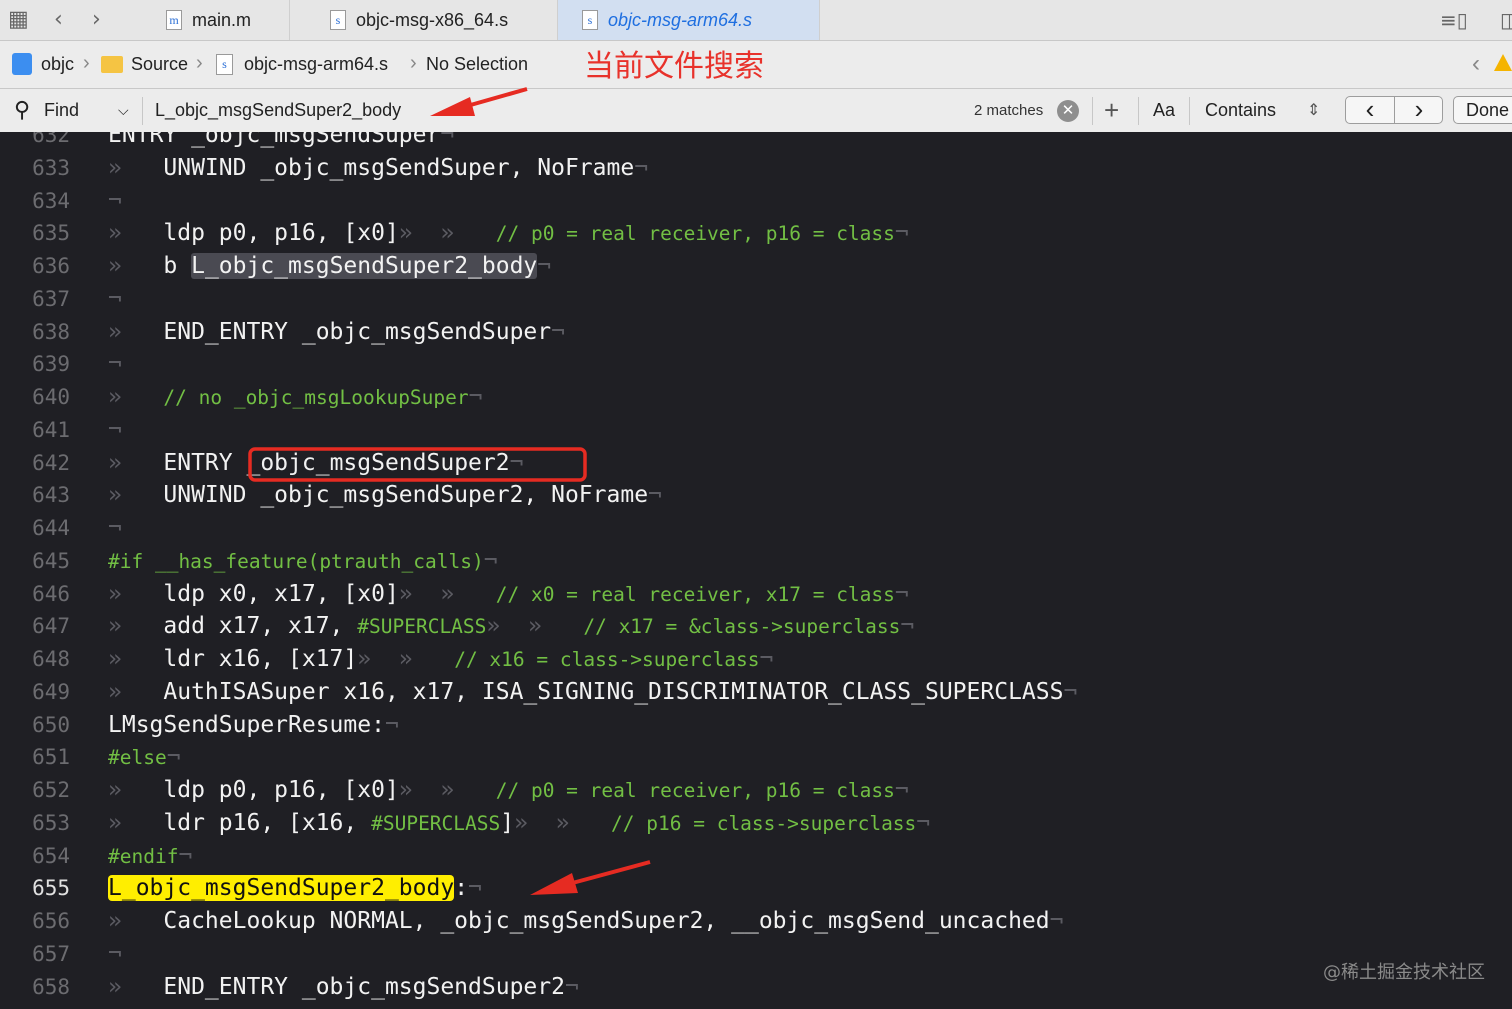 The height and width of the screenshot is (1009, 1512). I want to click on red-arrow-label, so click(590, 877).